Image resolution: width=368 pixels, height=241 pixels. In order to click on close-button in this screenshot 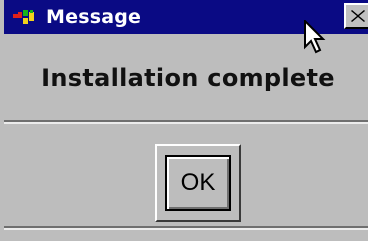, I will do `click(356, 16)`.